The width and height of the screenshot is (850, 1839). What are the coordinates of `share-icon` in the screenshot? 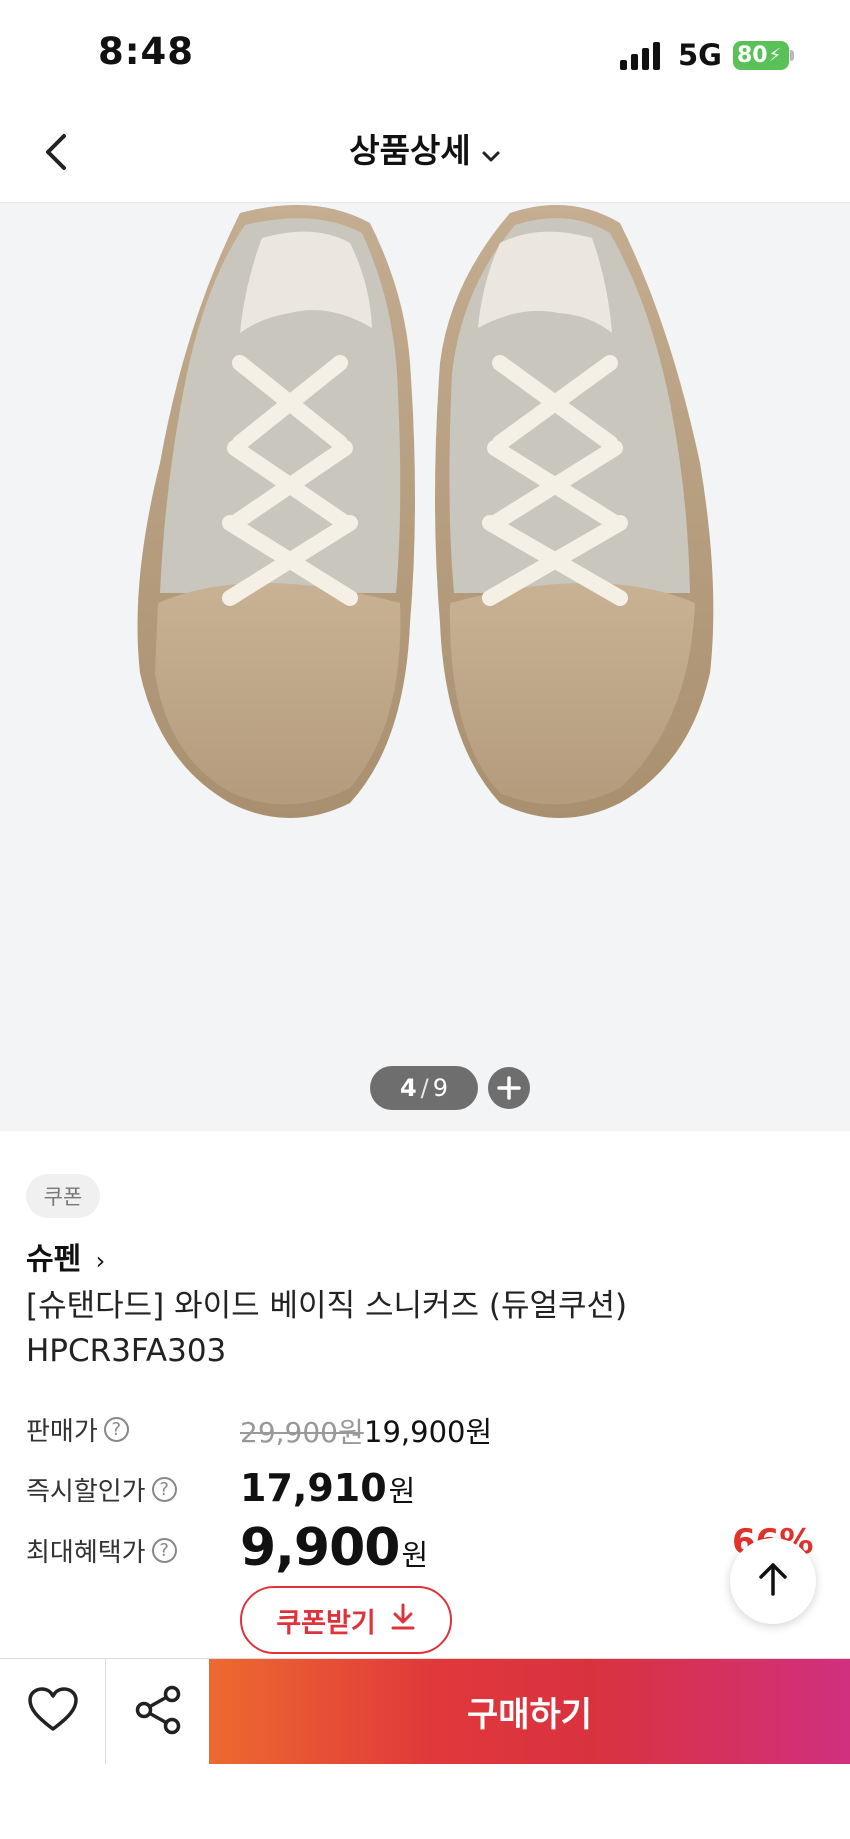 It's located at (158, 1712).